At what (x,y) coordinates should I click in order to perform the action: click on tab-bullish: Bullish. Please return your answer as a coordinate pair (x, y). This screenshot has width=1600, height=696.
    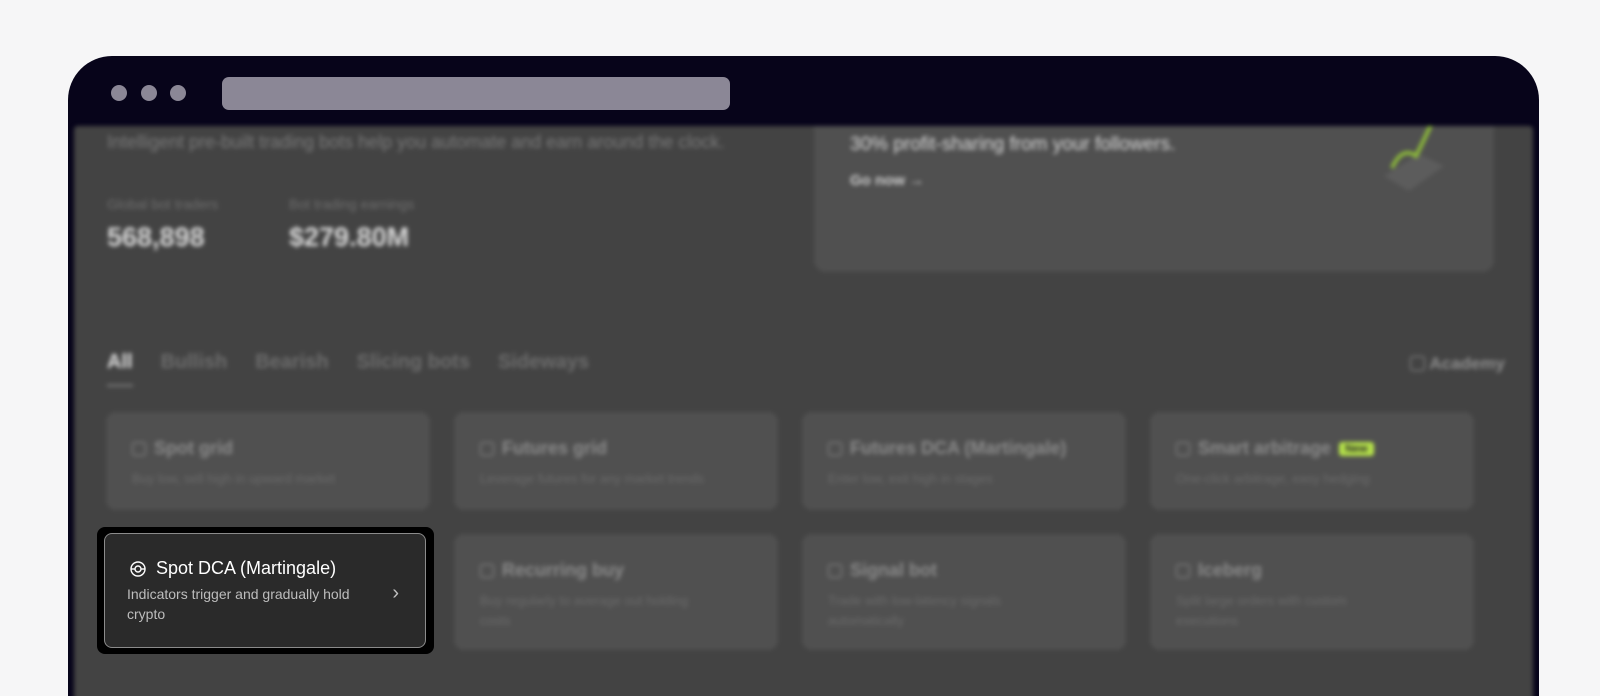
    Looking at the image, I should click on (194, 362).